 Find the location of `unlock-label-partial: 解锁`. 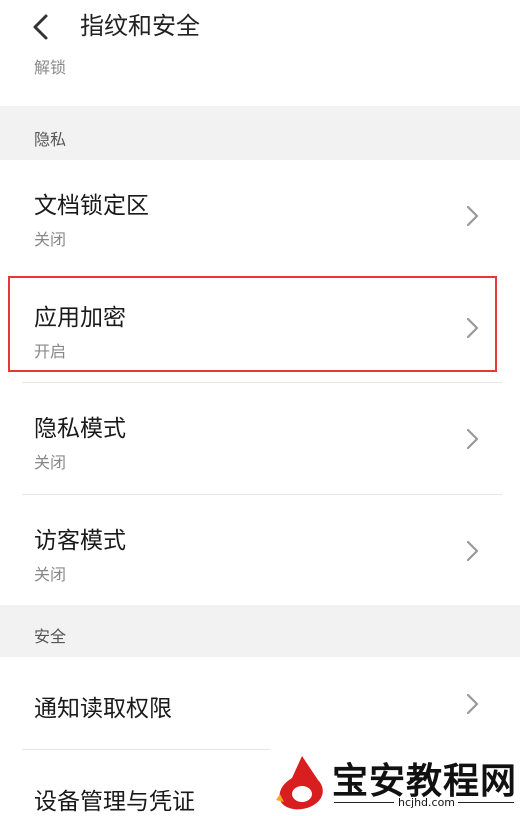

unlock-label-partial: 解锁 is located at coordinates (50, 66).